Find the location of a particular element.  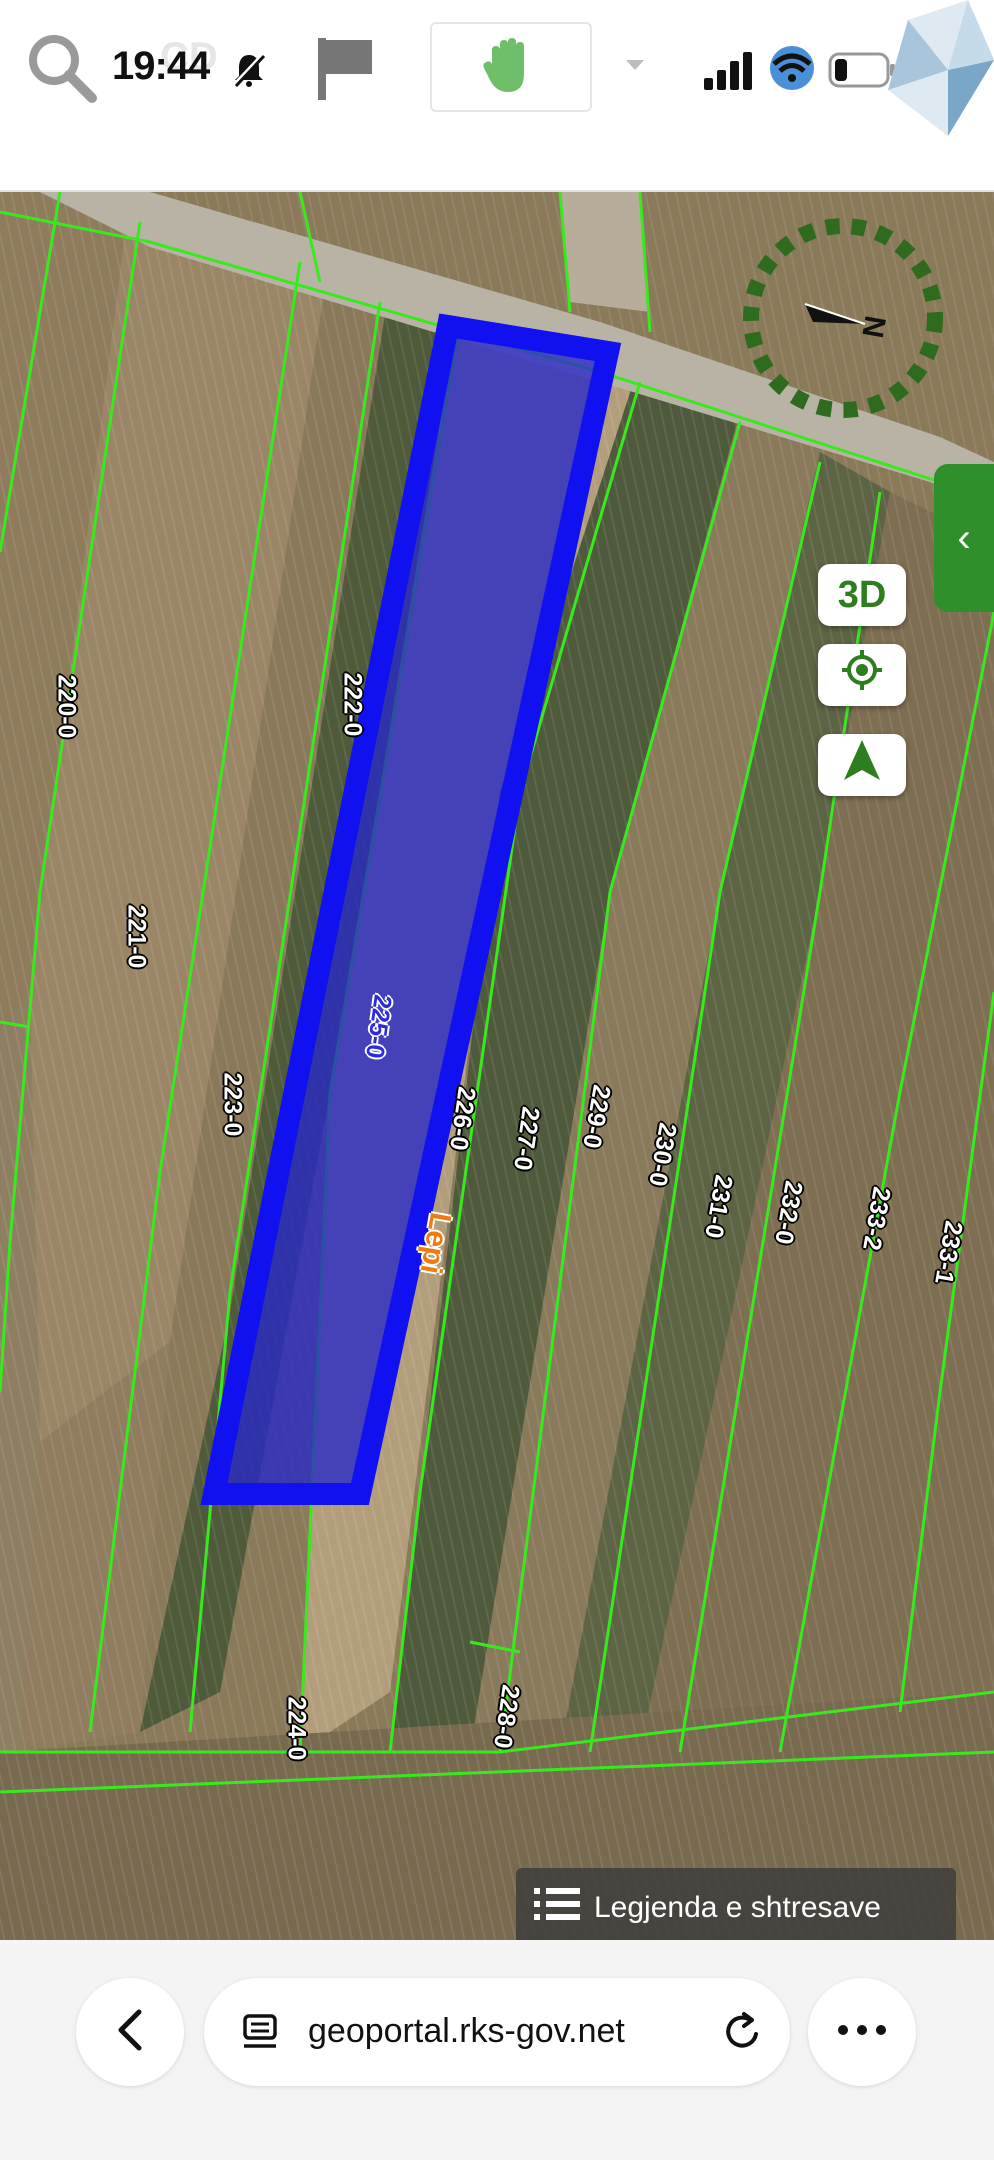

layer-legend-button: Legjenda e shtresave is located at coordinates (736, 1904).